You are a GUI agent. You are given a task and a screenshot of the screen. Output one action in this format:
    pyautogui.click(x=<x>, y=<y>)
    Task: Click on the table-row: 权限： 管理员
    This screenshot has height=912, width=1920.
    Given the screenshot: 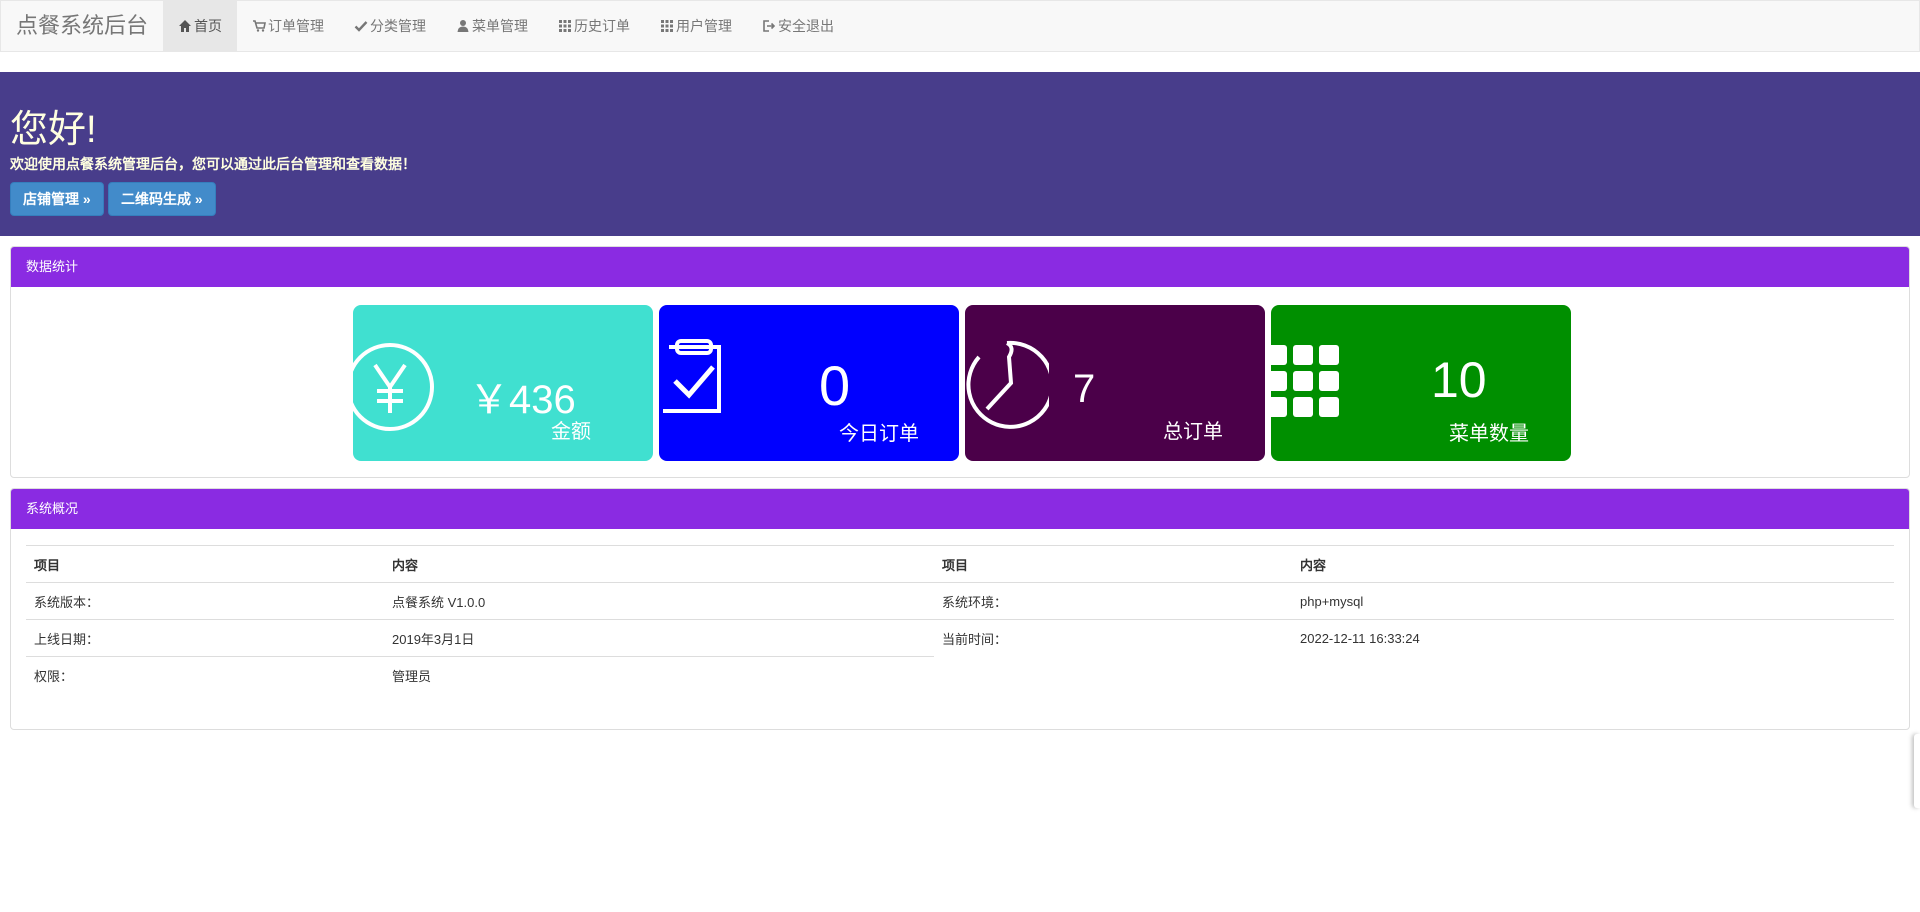 What is the action you would take?
    pyautogui.click(x=480, y=675)
    